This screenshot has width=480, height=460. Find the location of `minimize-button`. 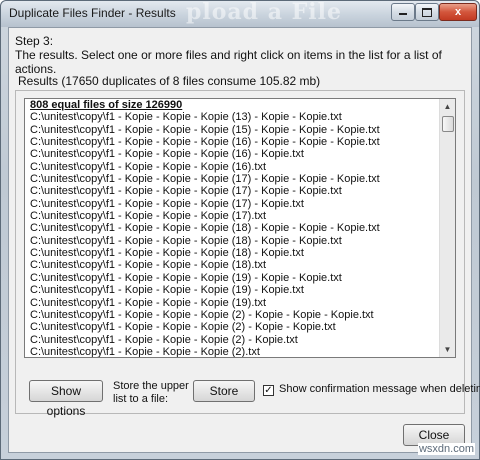

minimize-button is located at coordinates (403, 12).